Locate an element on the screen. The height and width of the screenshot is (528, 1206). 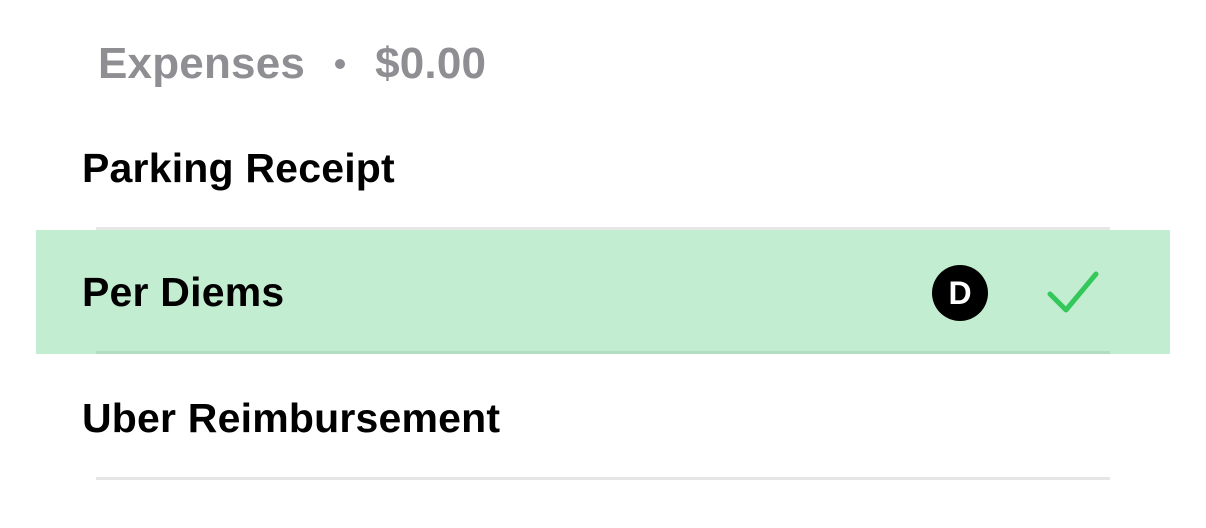
section-title: Expenses is located at coordinates (202, 63).